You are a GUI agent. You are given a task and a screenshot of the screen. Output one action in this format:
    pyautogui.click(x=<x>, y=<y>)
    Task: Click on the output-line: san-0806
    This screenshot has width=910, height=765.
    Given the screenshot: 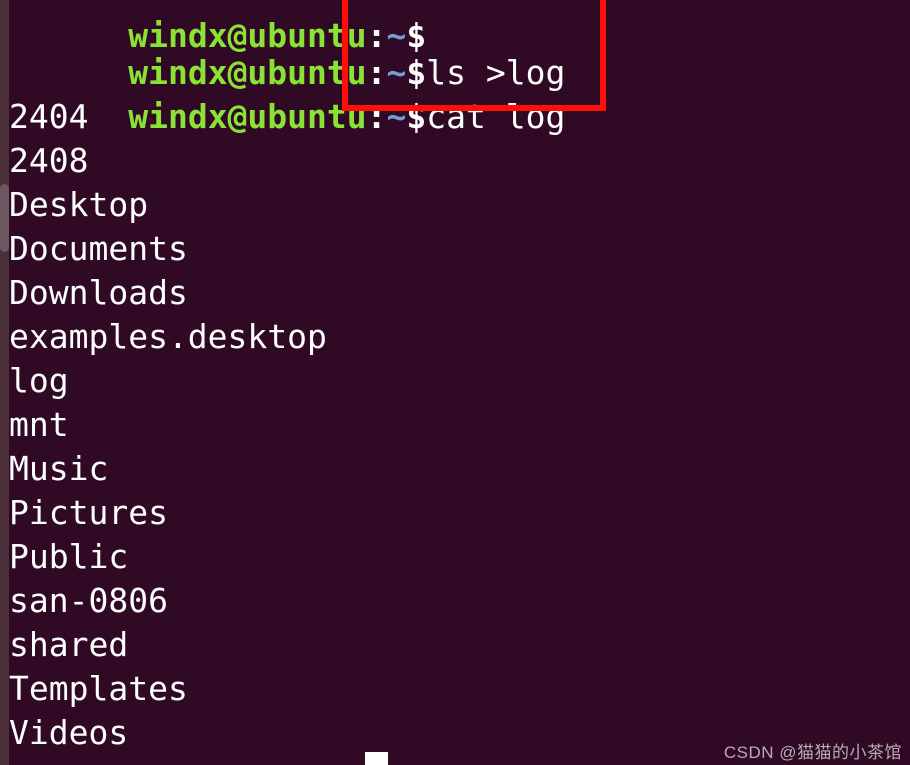 What is the action you would take?
    pyautogui.click(x=88, y=600)
    